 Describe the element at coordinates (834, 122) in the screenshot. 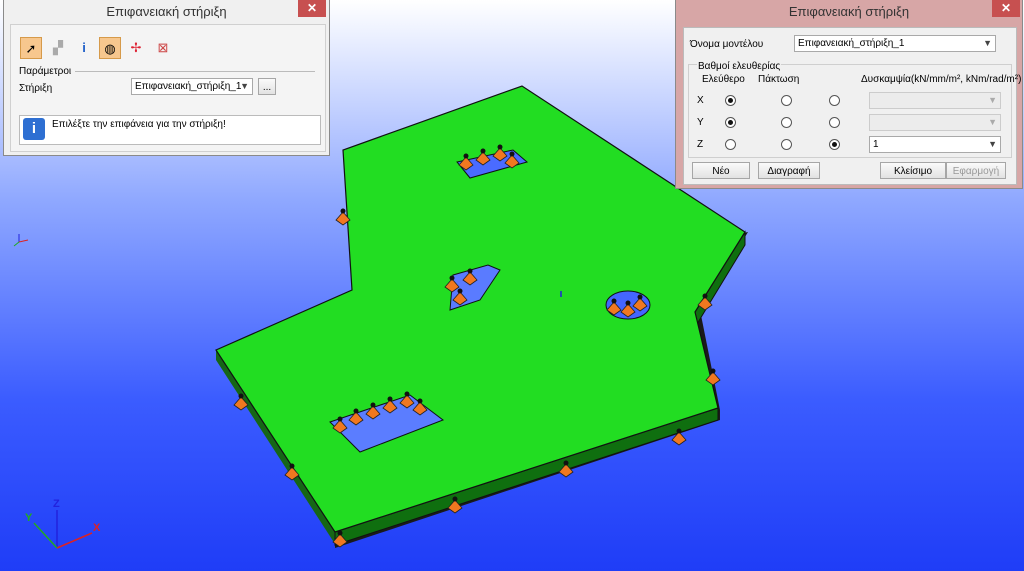

I see `y-stiffness-radio` at that location.